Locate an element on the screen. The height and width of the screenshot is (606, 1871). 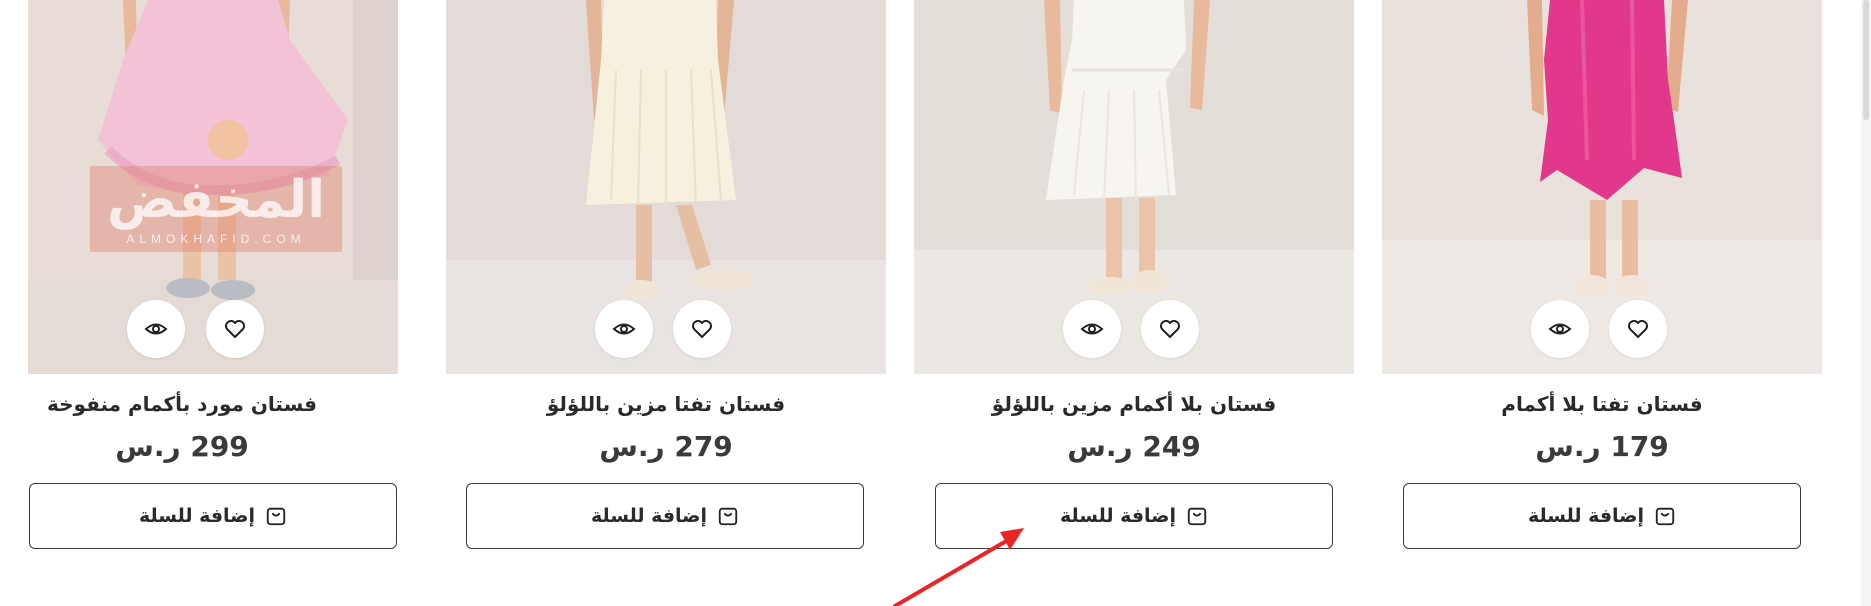
scrollbar-thumb is located at coordinates (1866, 60).